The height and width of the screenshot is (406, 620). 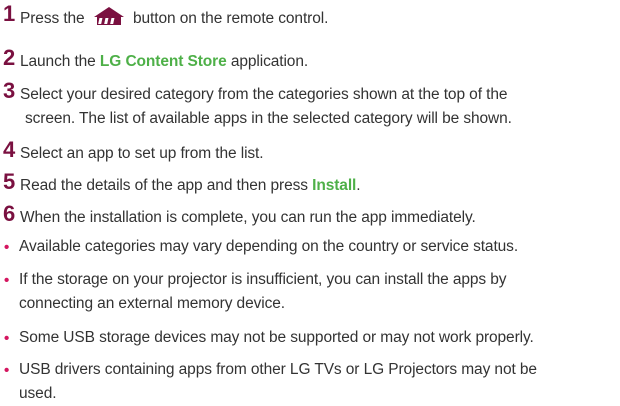 I want to click on step-number: 6, so click(x=9, y=213).